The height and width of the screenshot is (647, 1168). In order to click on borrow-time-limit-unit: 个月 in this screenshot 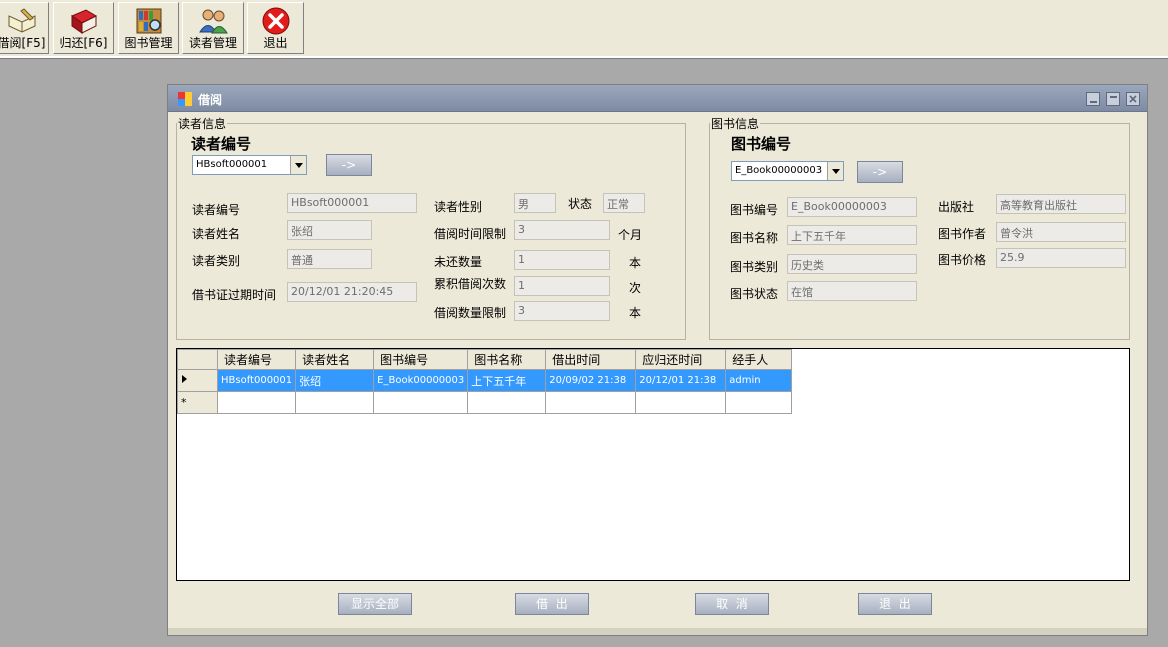, I will do `click(630, 235)`.